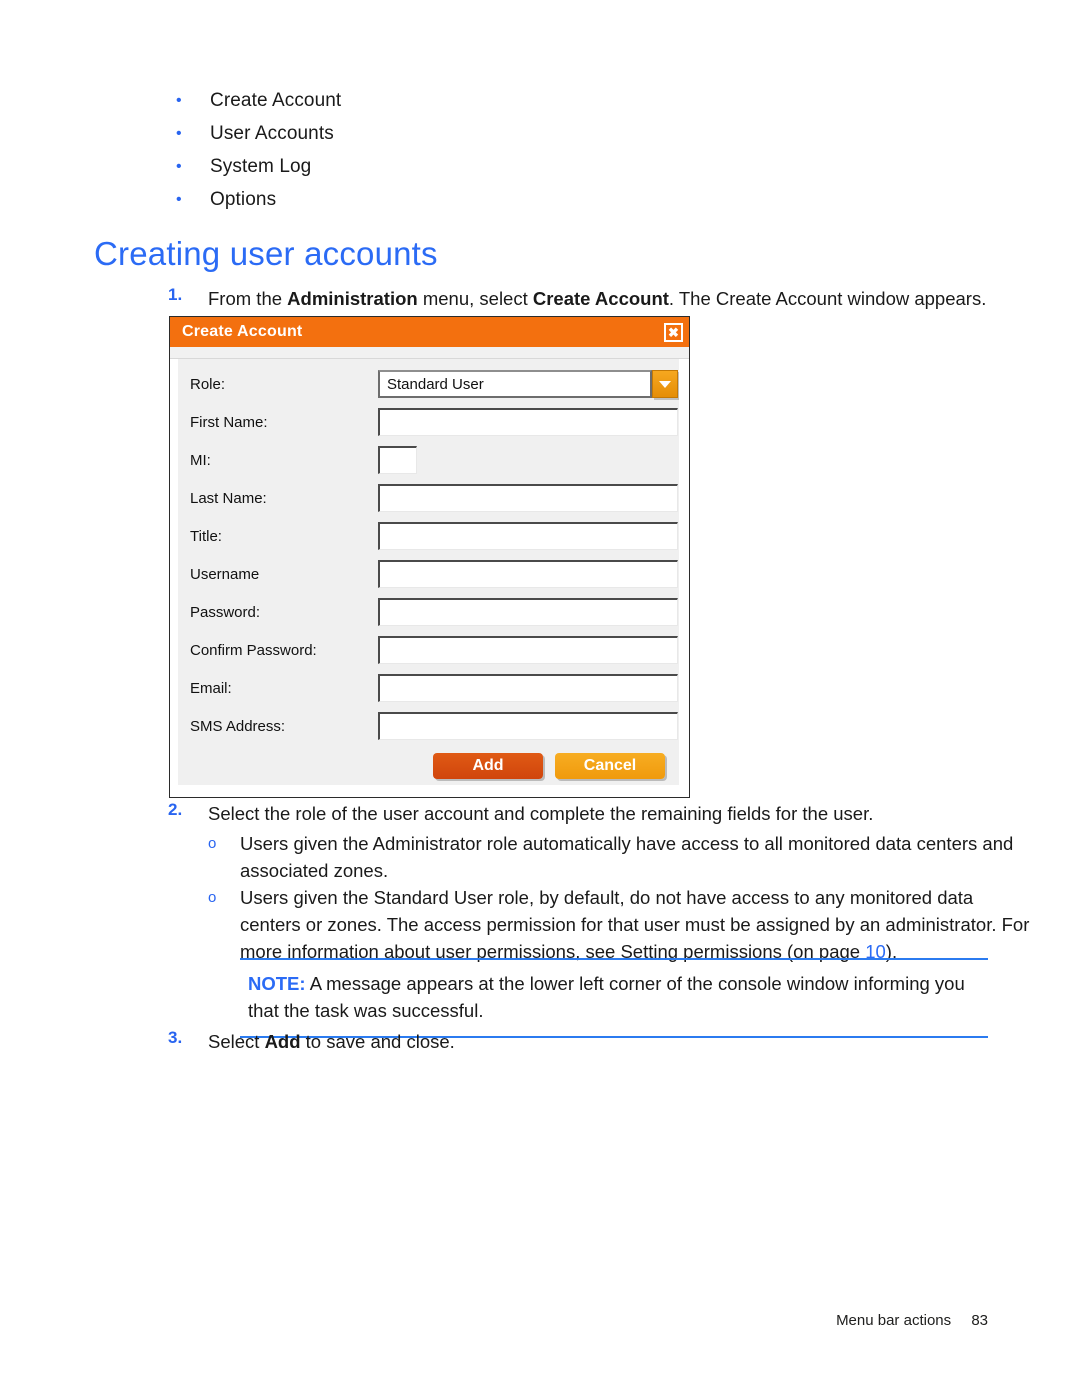  I want to click on list-item: • System Log, so click(526, 166).